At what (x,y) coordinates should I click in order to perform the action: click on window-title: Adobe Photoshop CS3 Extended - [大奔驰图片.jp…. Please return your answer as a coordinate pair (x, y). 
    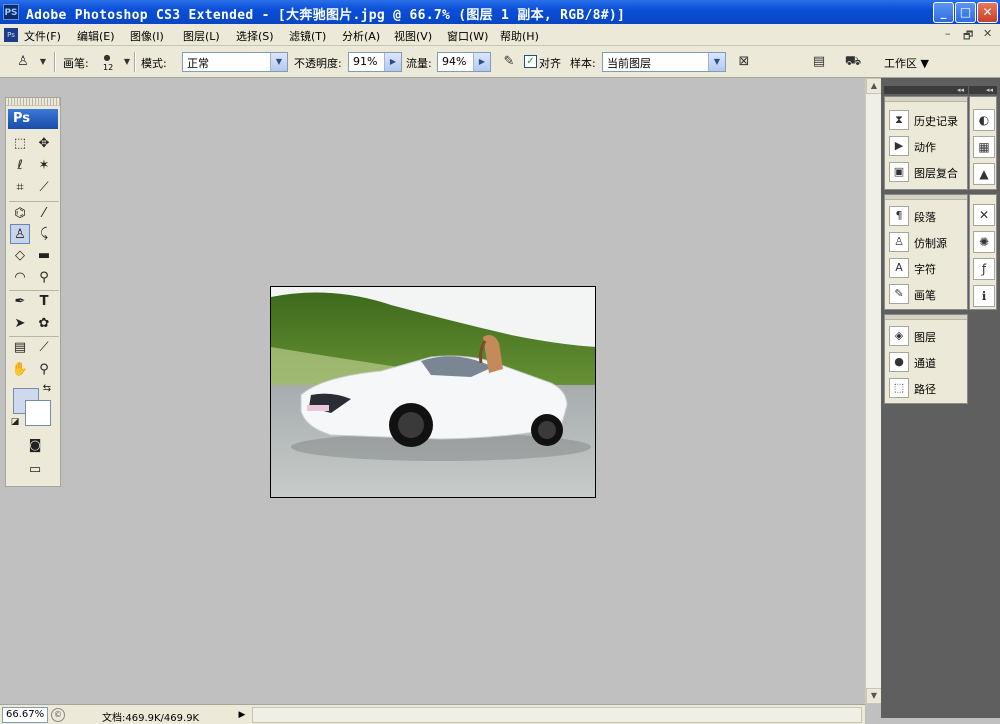
    Looking at the image, I should click on (326, 15).